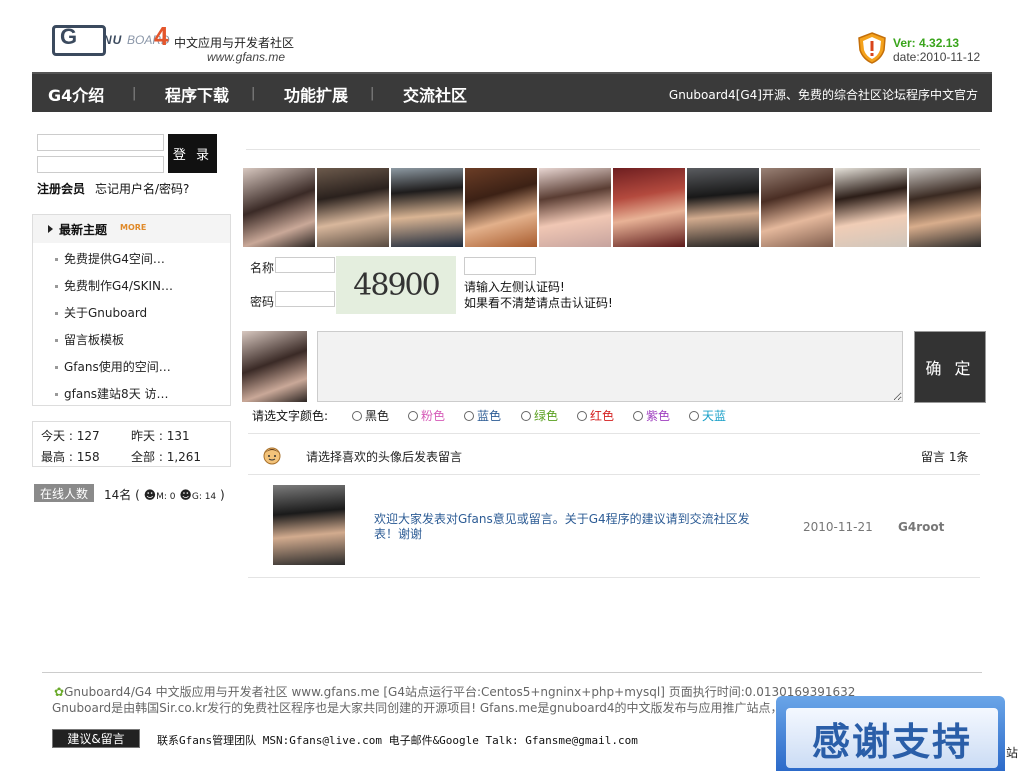 This screenshot has width=1024, height=771. What do you see at coordinates (76, 94) in the screenshot?
I see `nav-item-intro: G4介绍` at bounding box center [76, 94].